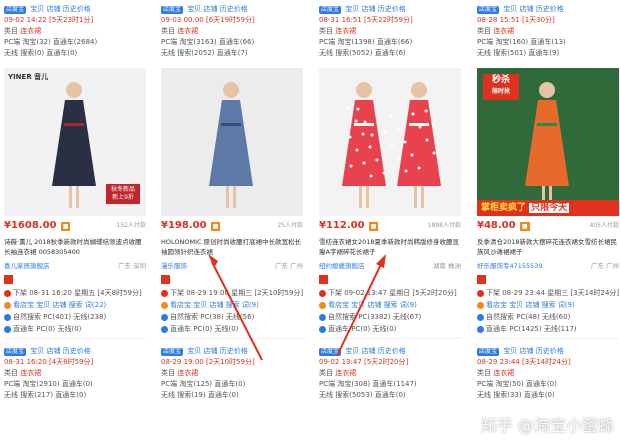 Image resolution: width=620 pixels, height=444 pixels. I want to click on shop-name: 纽约嬷嬷旗舰店, so click(342, 266).